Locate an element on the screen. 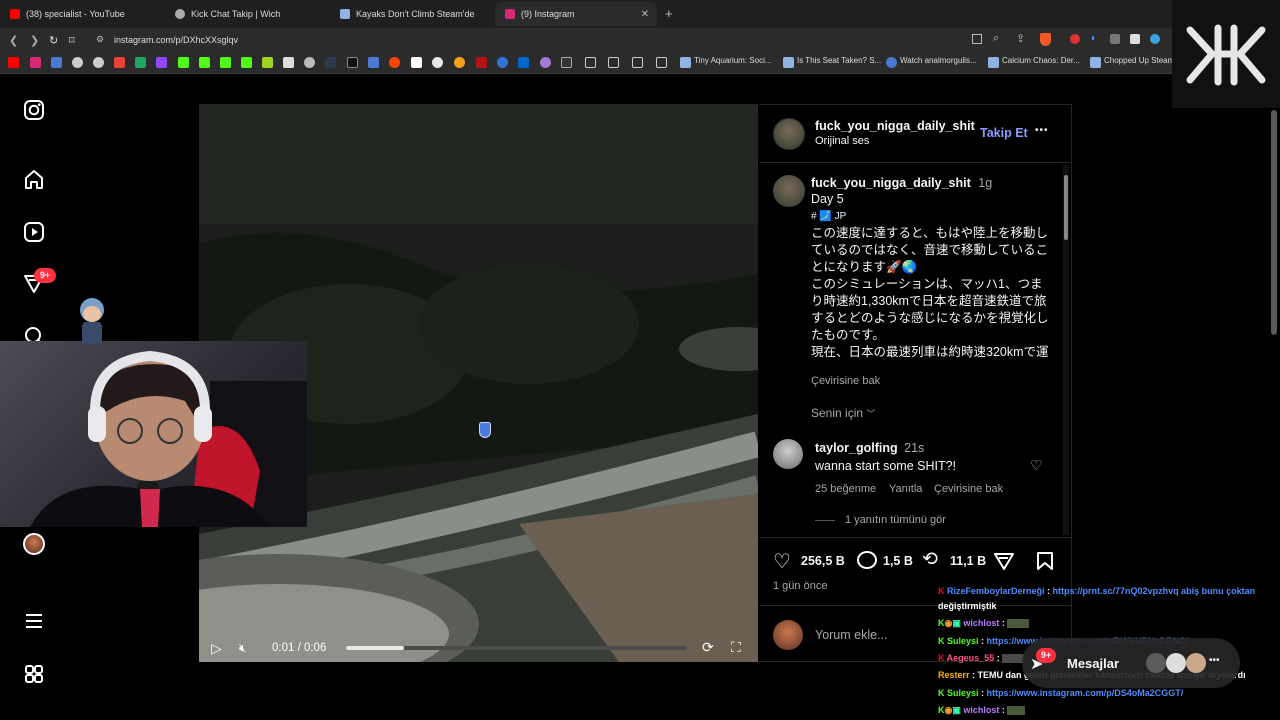 This screenshot has height=720, width=1280. zoom-icon: ⌕ is located at coordinates (996, 38).